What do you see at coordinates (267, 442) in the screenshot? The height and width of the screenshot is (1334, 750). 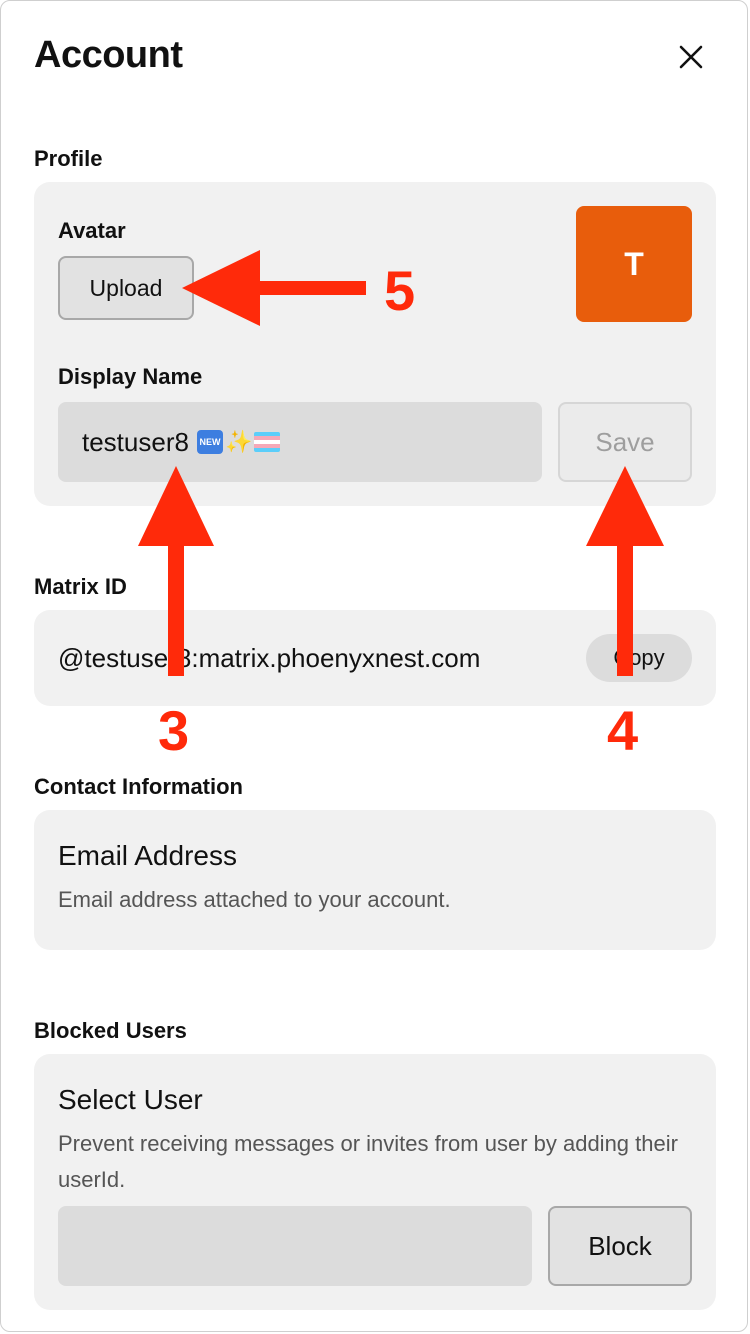 I see `transgender-flag-emoji-icon` at bounding box center [267, 442].